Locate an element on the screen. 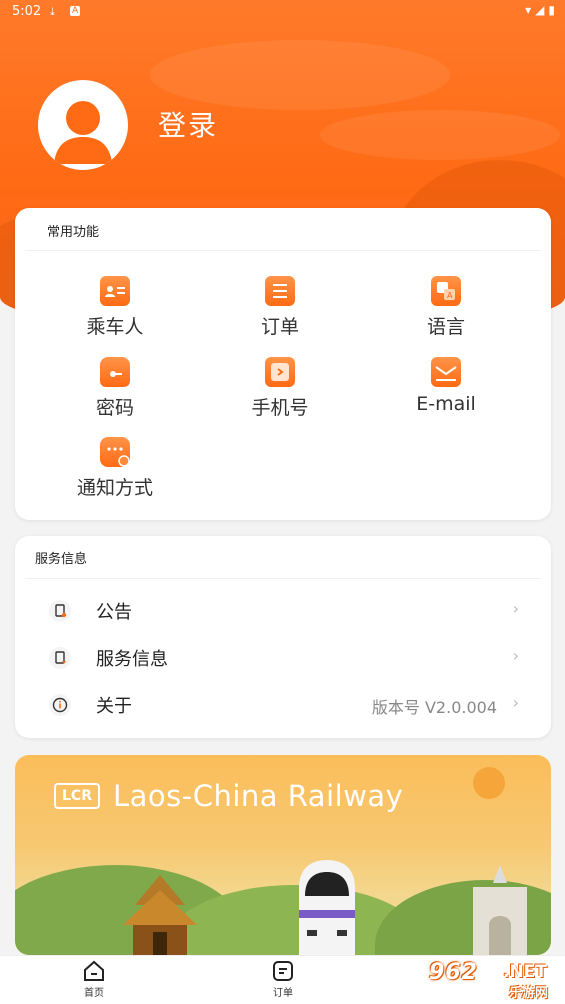  function-label: 订单 is located at coordinates (279, 327).